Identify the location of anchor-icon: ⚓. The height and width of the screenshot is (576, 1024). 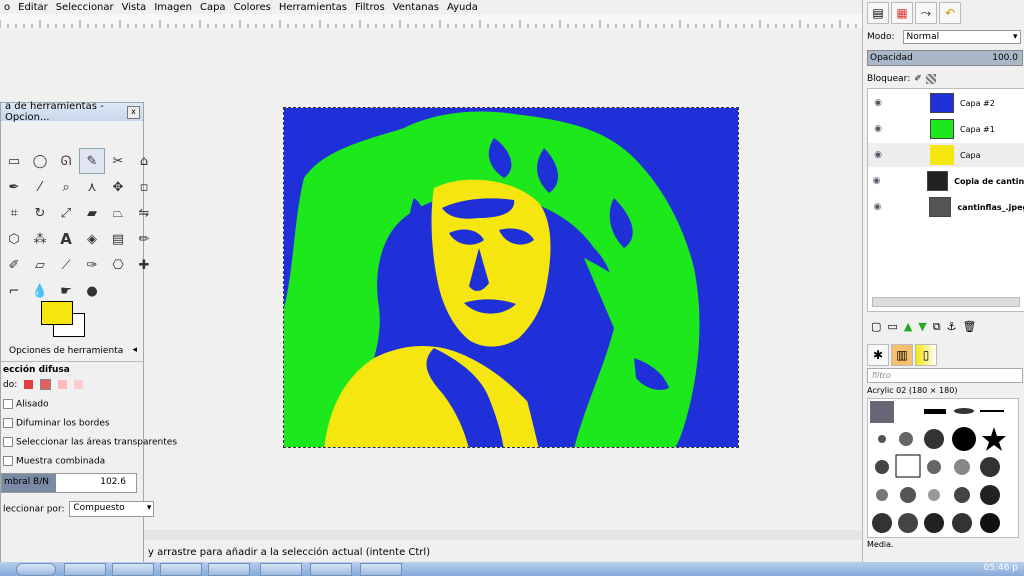
(952, 327).